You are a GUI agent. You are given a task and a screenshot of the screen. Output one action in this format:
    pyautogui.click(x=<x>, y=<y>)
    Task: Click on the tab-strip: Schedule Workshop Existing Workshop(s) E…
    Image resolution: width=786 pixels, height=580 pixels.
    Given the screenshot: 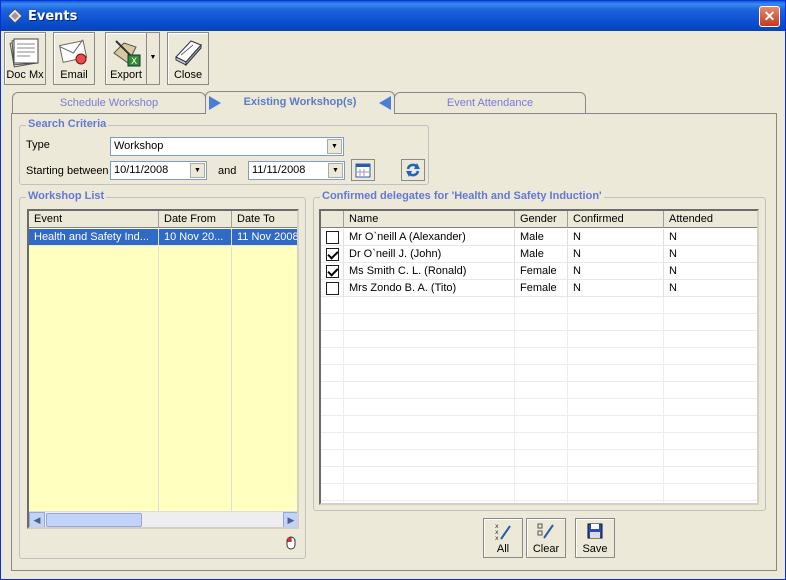 What is the action you would take?
    pyautogui.click(x=302, y=102)
    